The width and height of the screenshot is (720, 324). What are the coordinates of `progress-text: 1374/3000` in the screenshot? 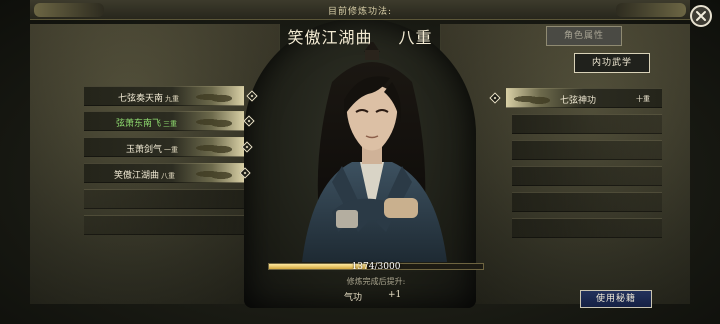 It's located at (376, 267).